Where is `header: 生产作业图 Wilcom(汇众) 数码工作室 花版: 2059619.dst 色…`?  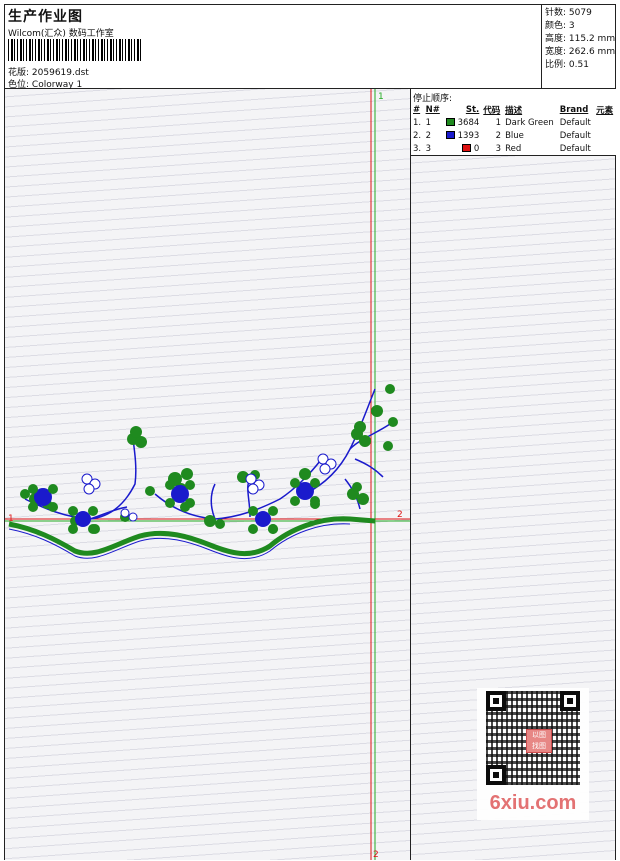
header: 生产作业图 Wilcom(汇众) 数码工作室 花版: 2059619.dst 色… is located at coordinates (310, 47).